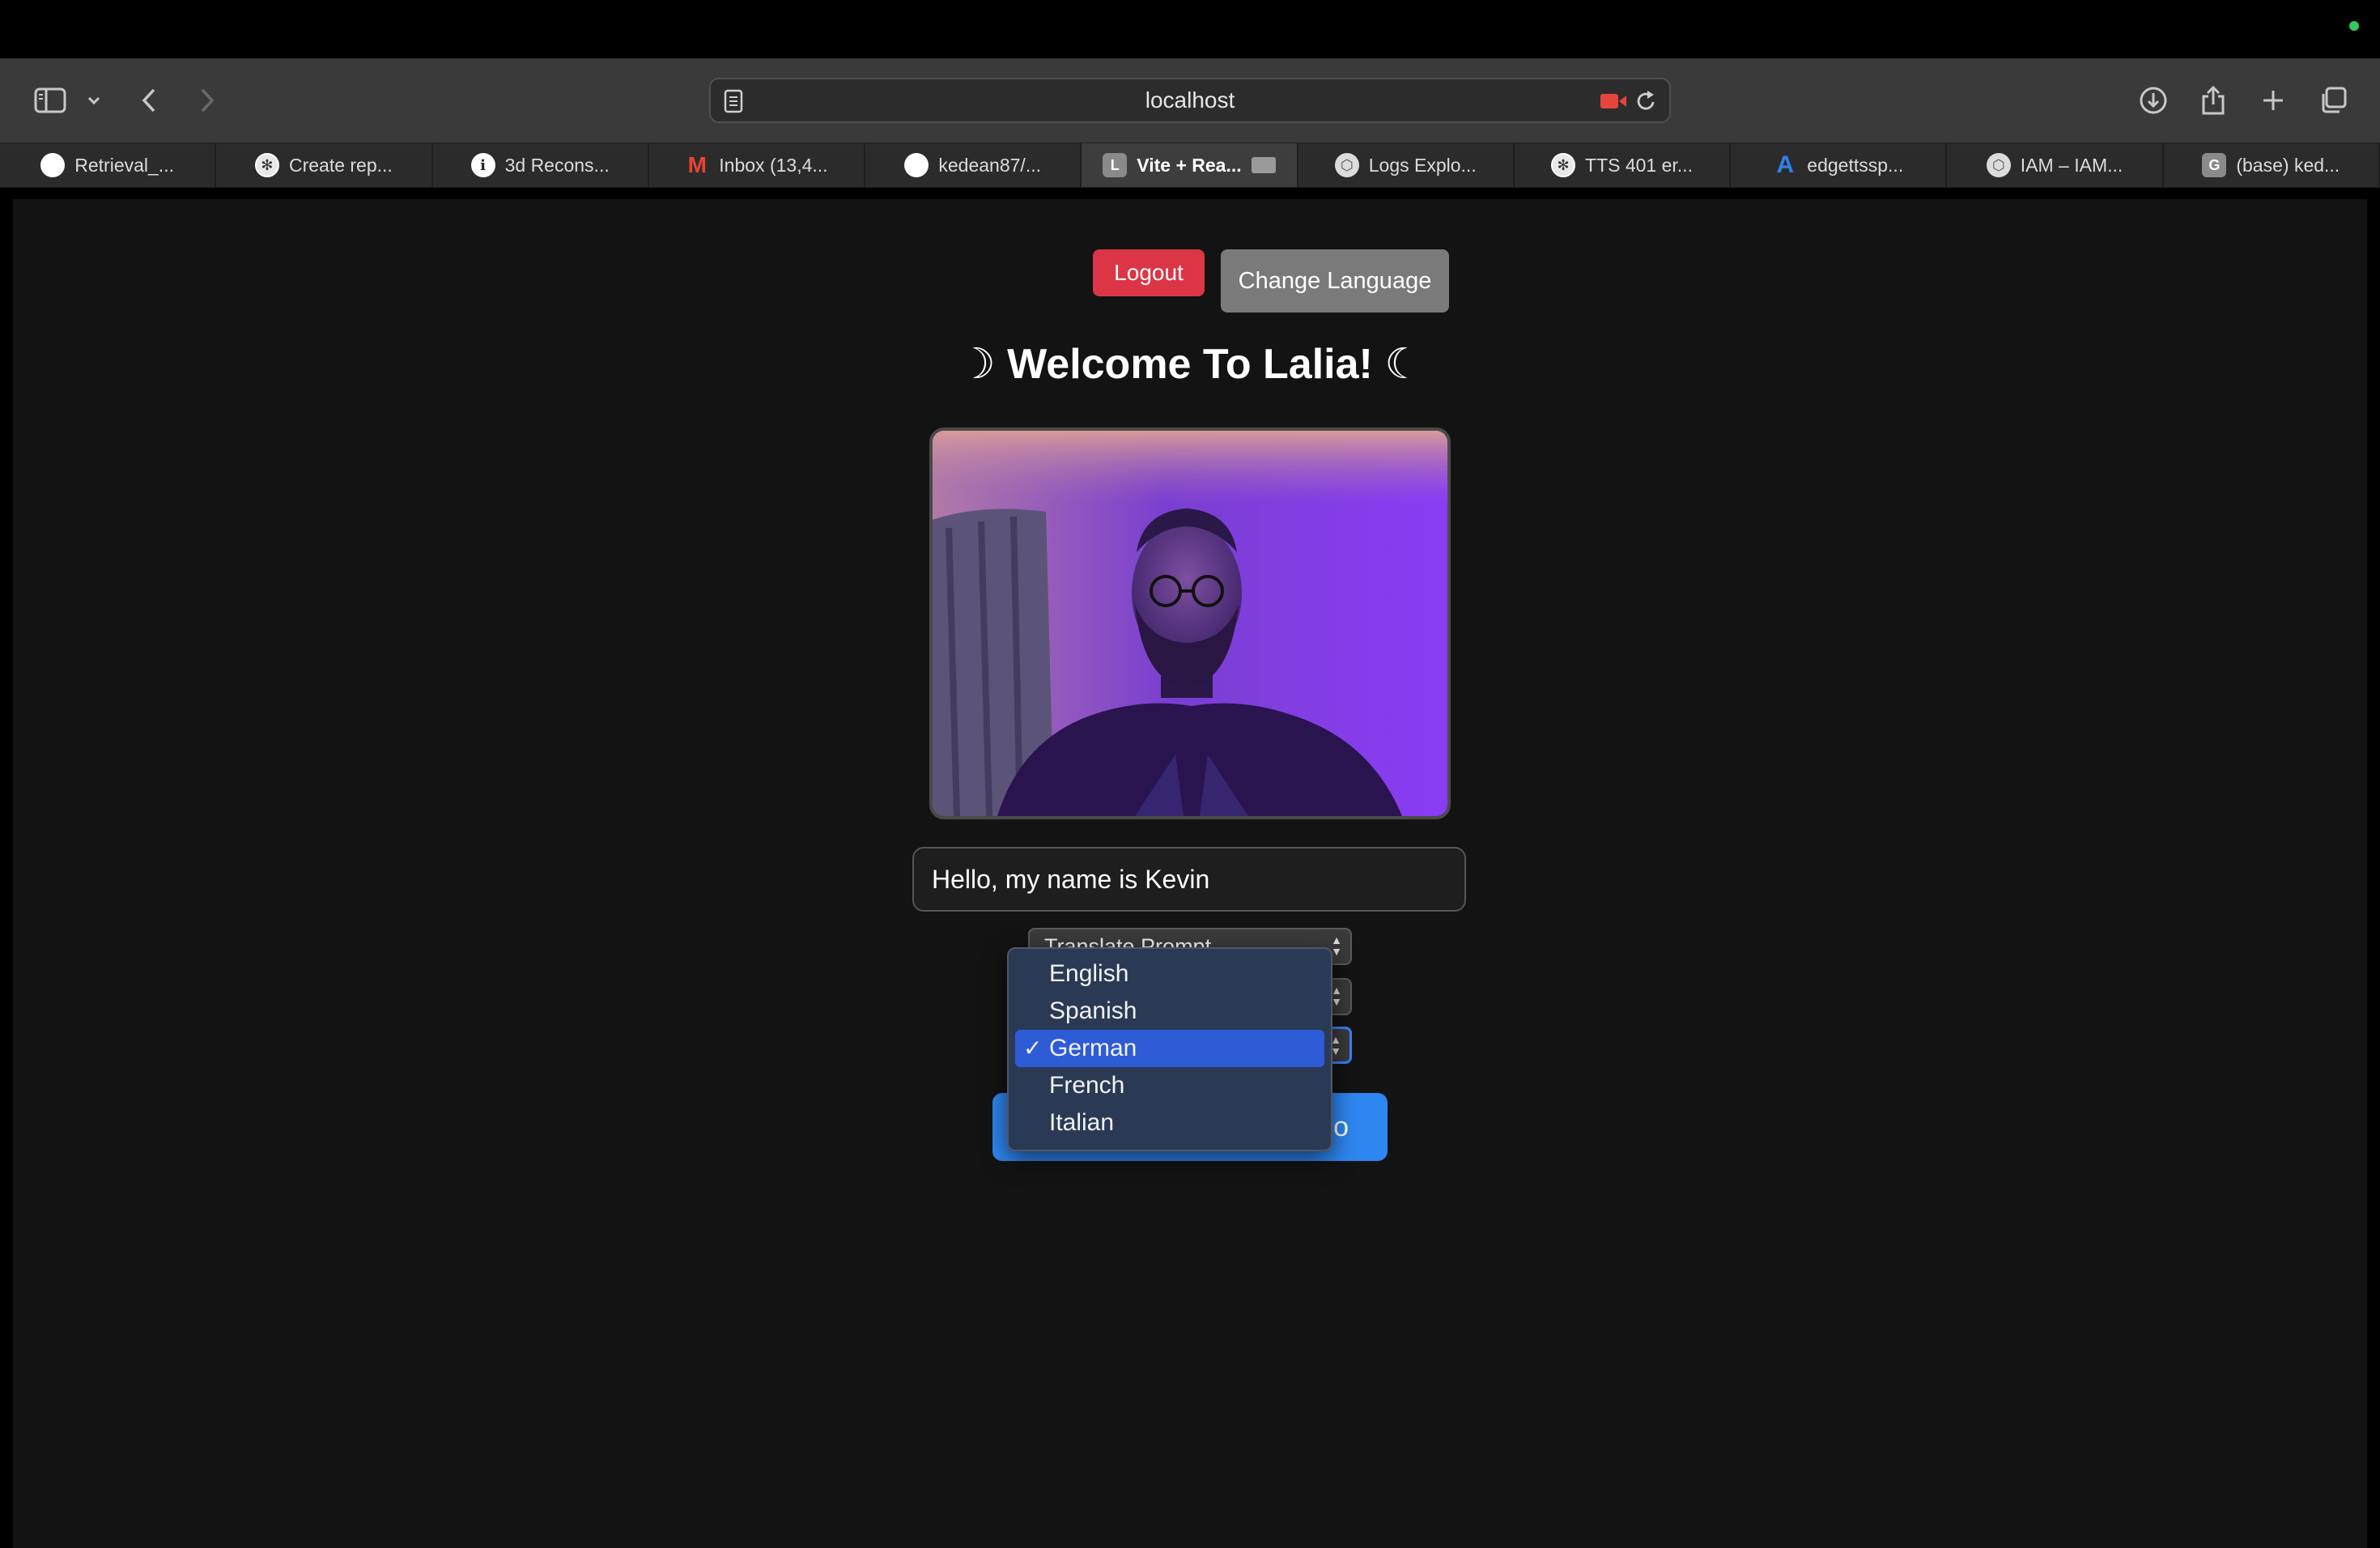 The height and width of the screenshot is (1548, 2380). Describe the element at coordinates (2213, 100) in the screenshot. I see `share-icon` at that location.